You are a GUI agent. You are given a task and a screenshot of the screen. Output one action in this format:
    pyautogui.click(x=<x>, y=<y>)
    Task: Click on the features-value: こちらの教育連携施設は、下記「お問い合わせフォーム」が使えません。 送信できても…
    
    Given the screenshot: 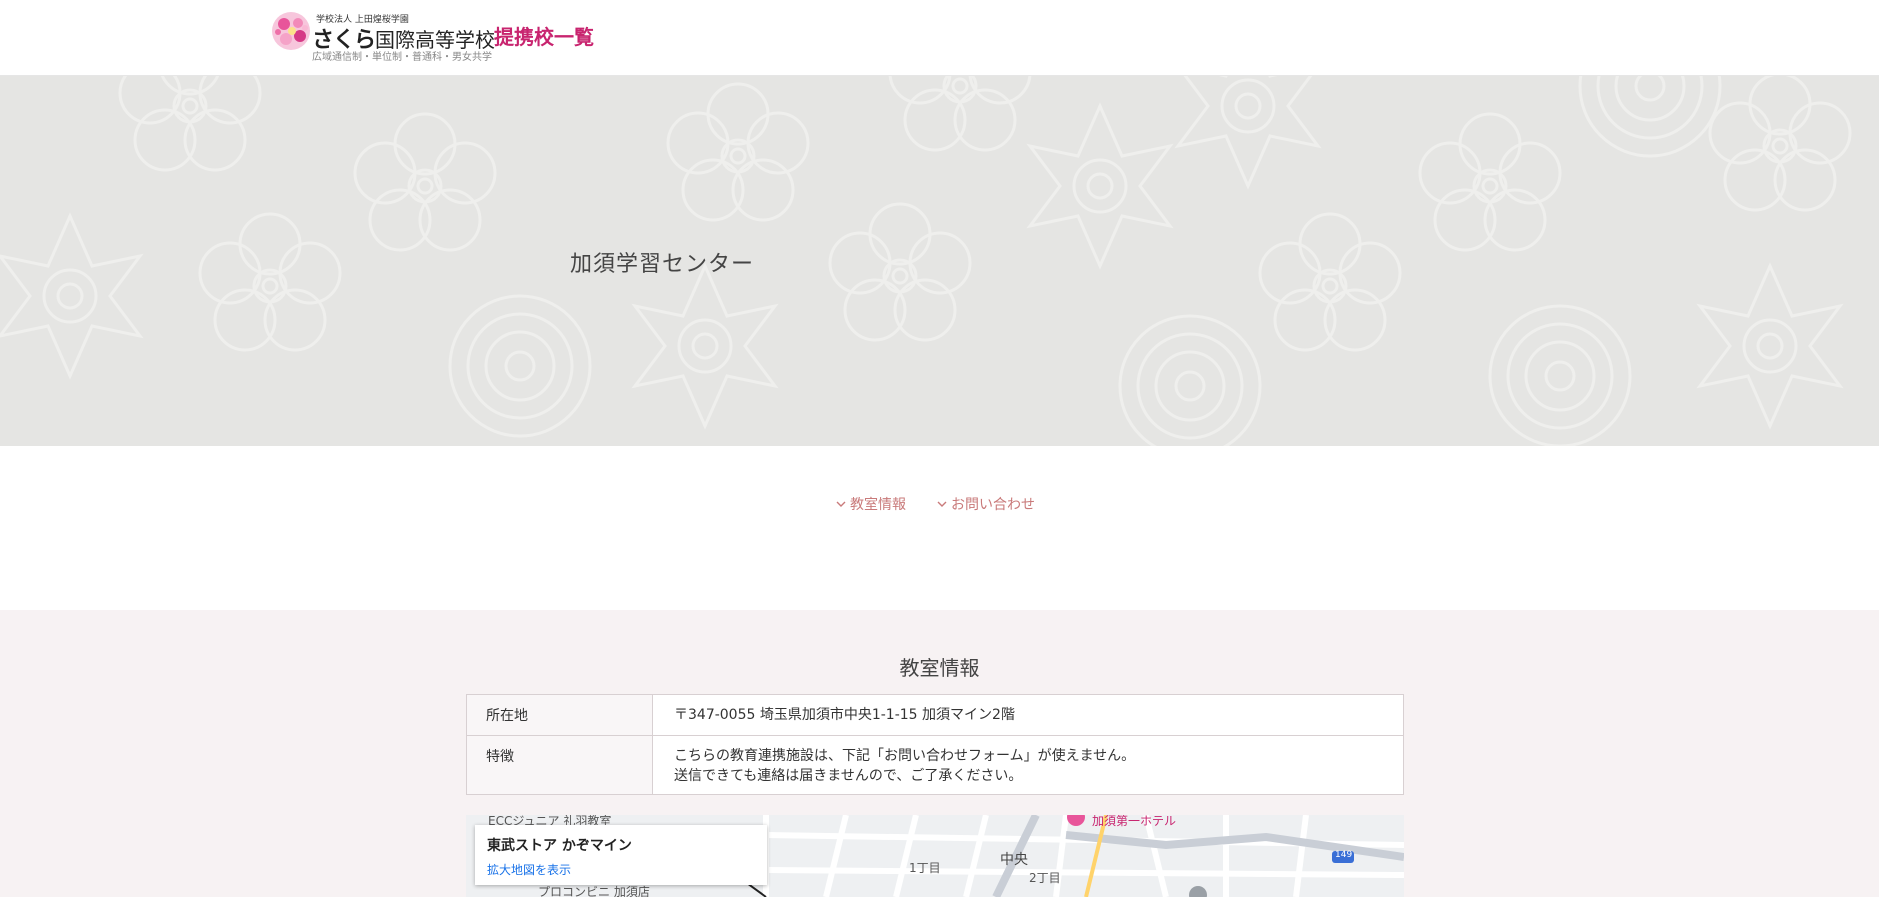 What is the action you would take?
    pyautogui.click(x=1028, y=765)
    